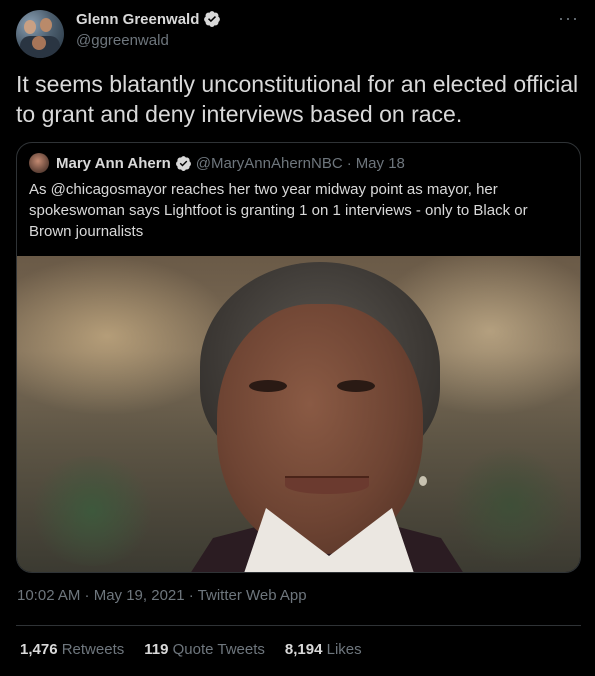 The height and width of the screenshot is (676, 595). What do you see at coordinates (156, 649) in the screenshot?
I see `quote-tweets-count: 119` at bounding box center [156, 649].